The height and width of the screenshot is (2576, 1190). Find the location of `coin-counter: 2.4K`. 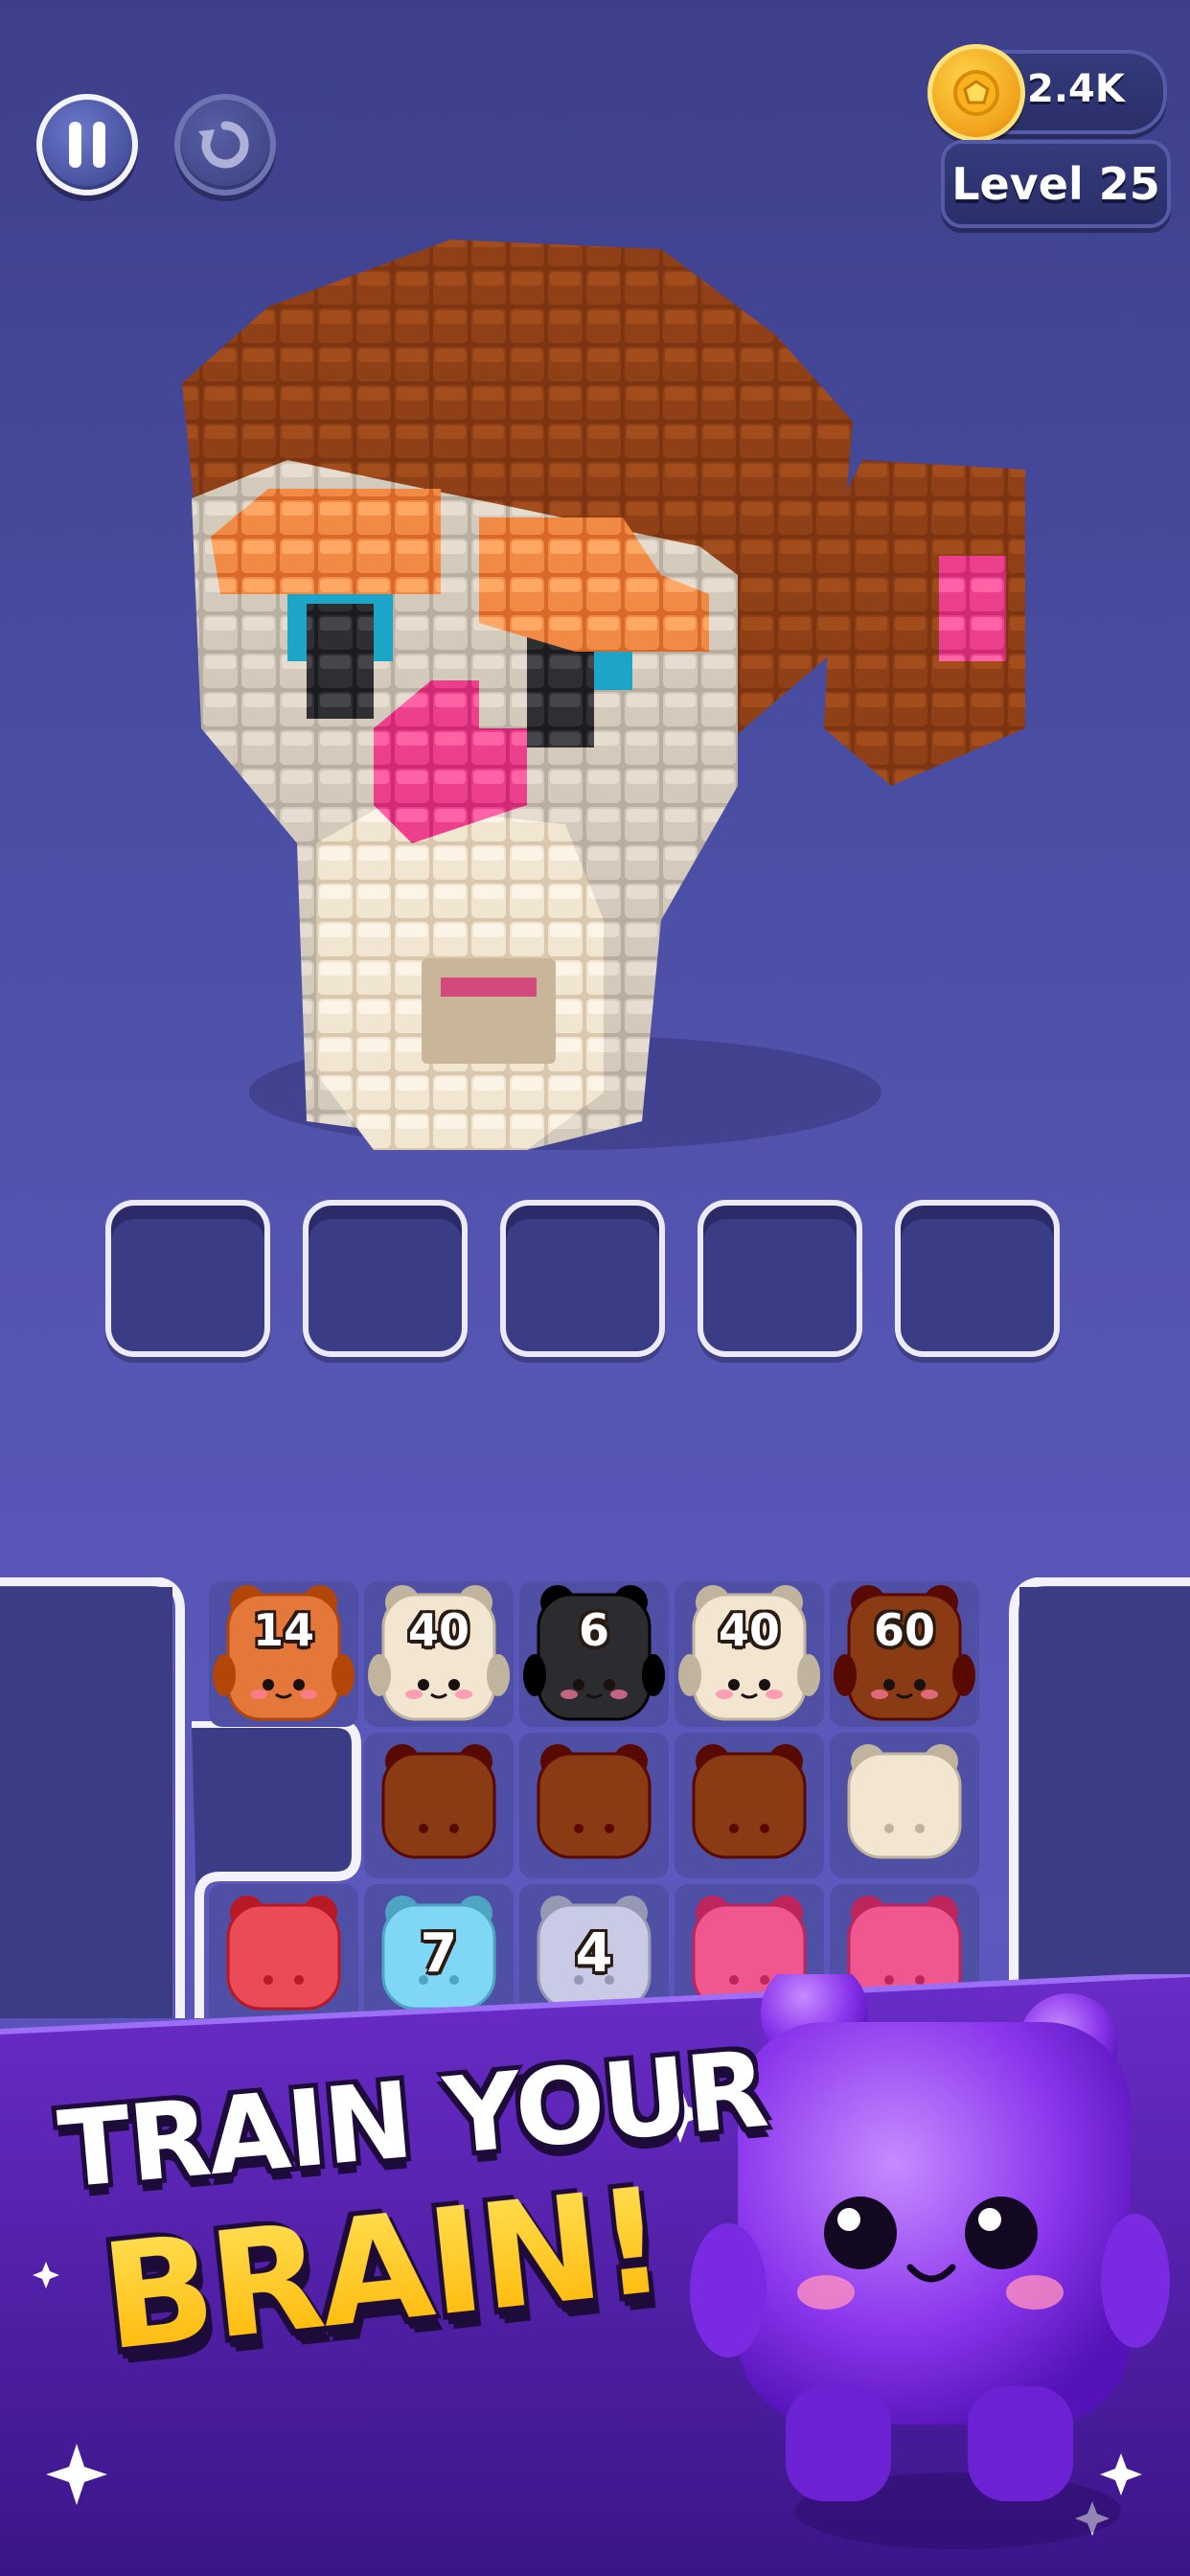

coin-counter: 2.4K is located at coordinates (1047, 93).